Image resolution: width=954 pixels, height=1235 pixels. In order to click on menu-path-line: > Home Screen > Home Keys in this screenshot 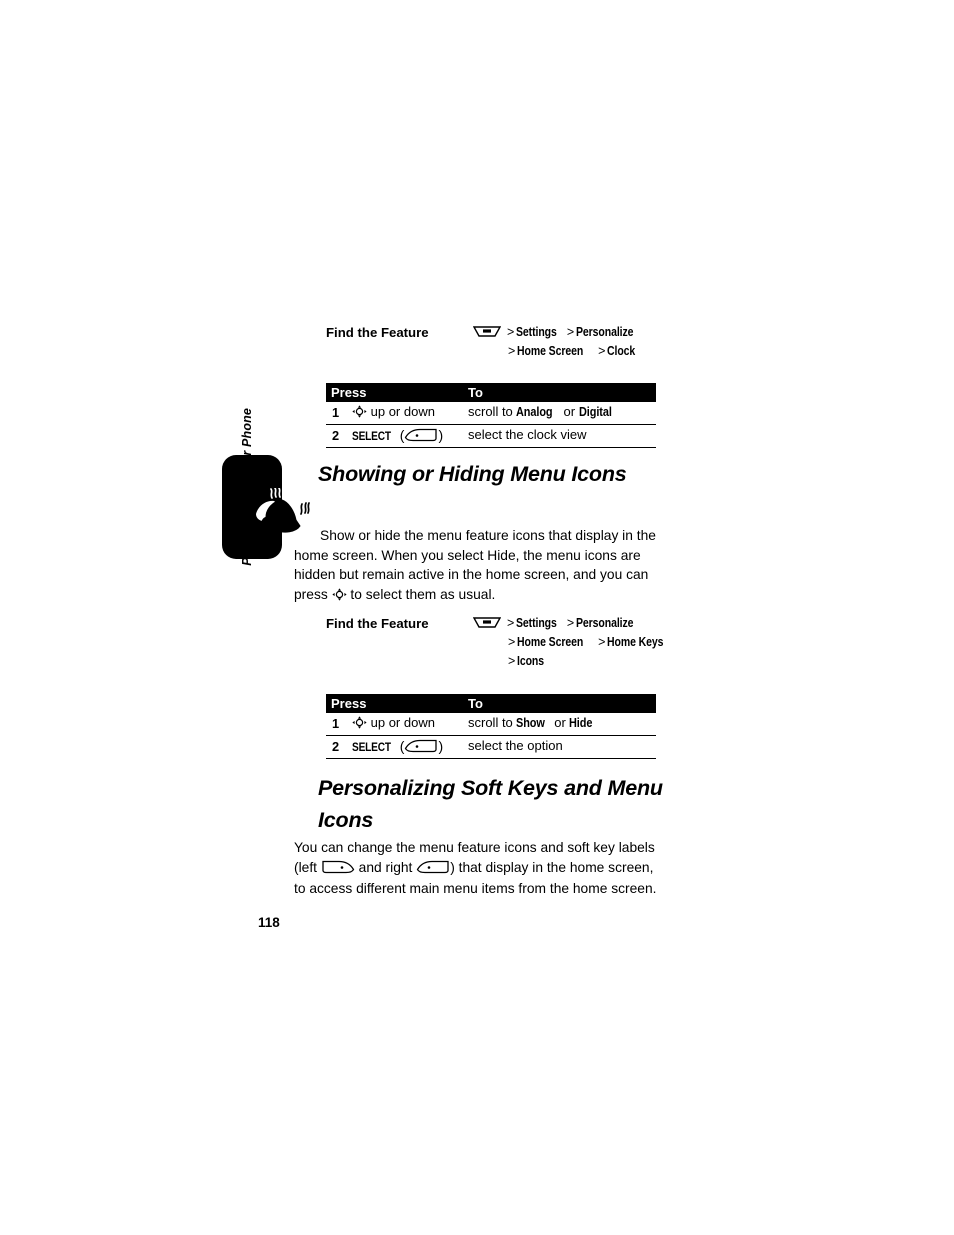, I will do `click(573, 642)`.